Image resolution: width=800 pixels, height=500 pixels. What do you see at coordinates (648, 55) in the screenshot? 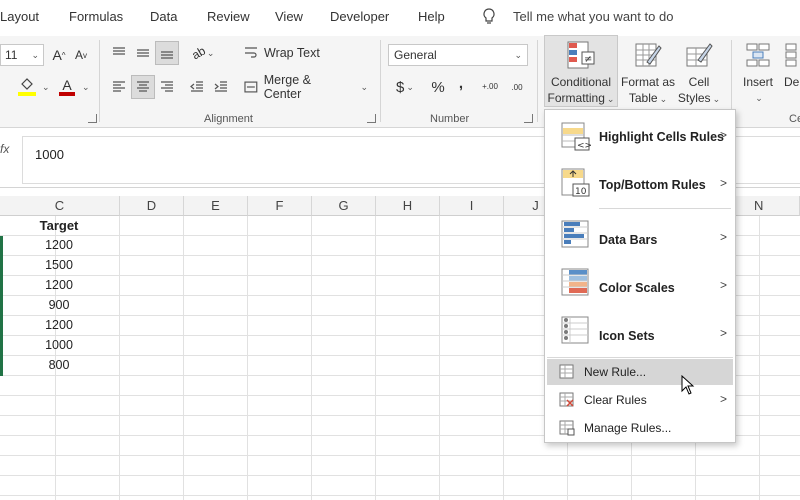
I see `format-as-table-icon` at bounding box center [648, 55].